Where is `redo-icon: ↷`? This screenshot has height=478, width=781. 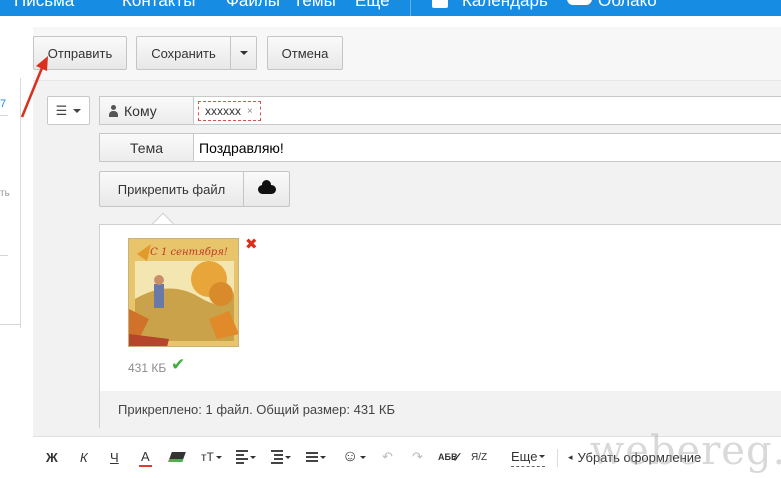 redo-icon: ↷ is located at coordinates (417, 457).